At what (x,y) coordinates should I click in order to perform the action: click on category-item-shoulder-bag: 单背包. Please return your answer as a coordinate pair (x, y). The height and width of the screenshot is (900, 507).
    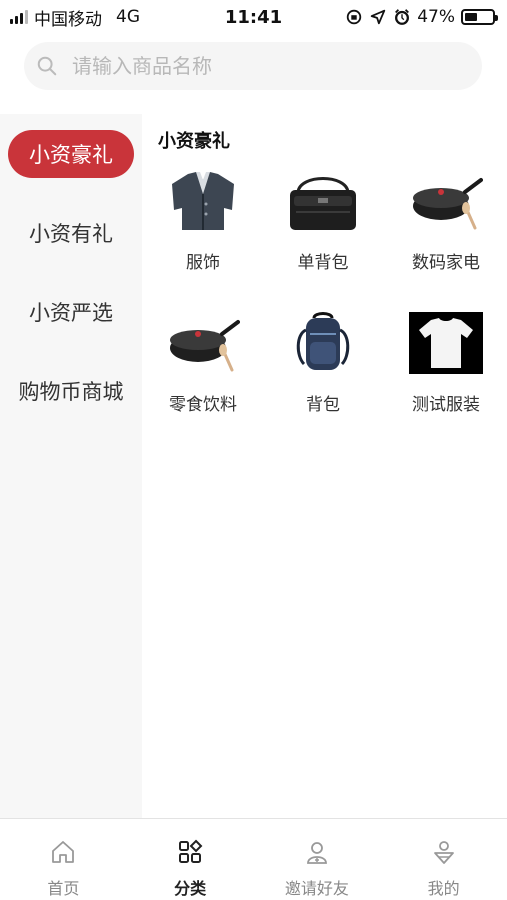
    Looking at the image, I should click on (323, 230).